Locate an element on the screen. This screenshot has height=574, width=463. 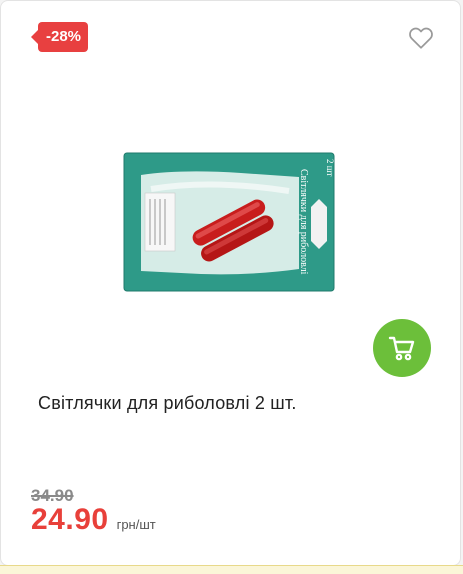
product-image: 2 шт Світлячки для риболовлі is located at coordinates (229, 222).